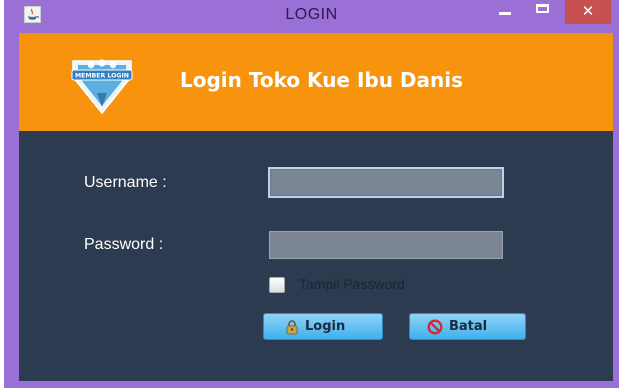  I want to click on prohibited-icon, so click(435, 327).